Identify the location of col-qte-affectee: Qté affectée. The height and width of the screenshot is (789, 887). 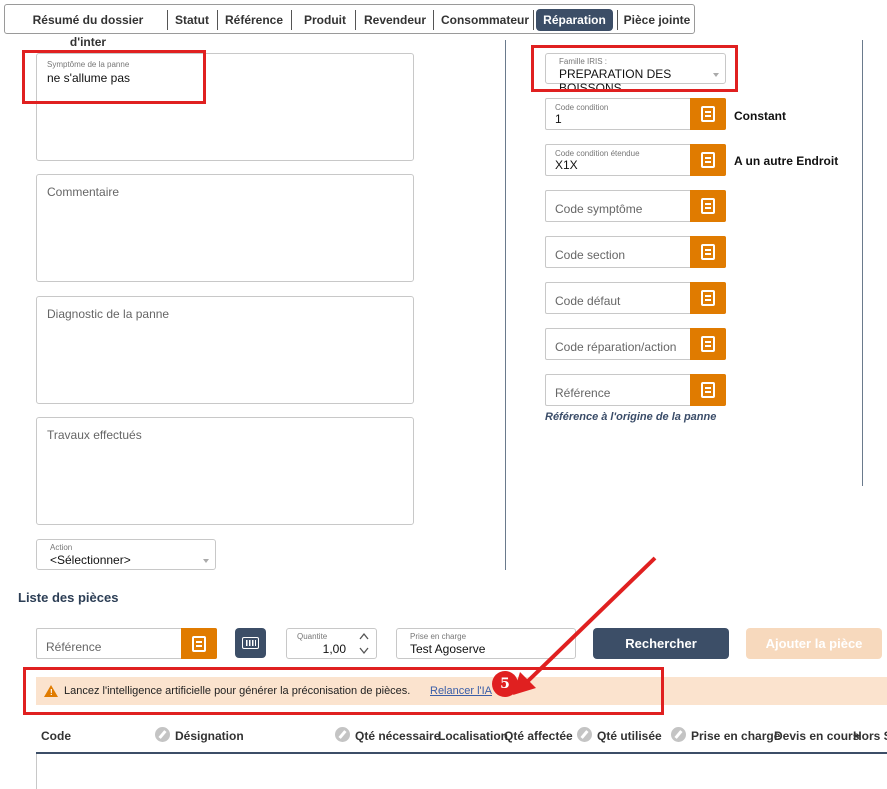
(538, 736).